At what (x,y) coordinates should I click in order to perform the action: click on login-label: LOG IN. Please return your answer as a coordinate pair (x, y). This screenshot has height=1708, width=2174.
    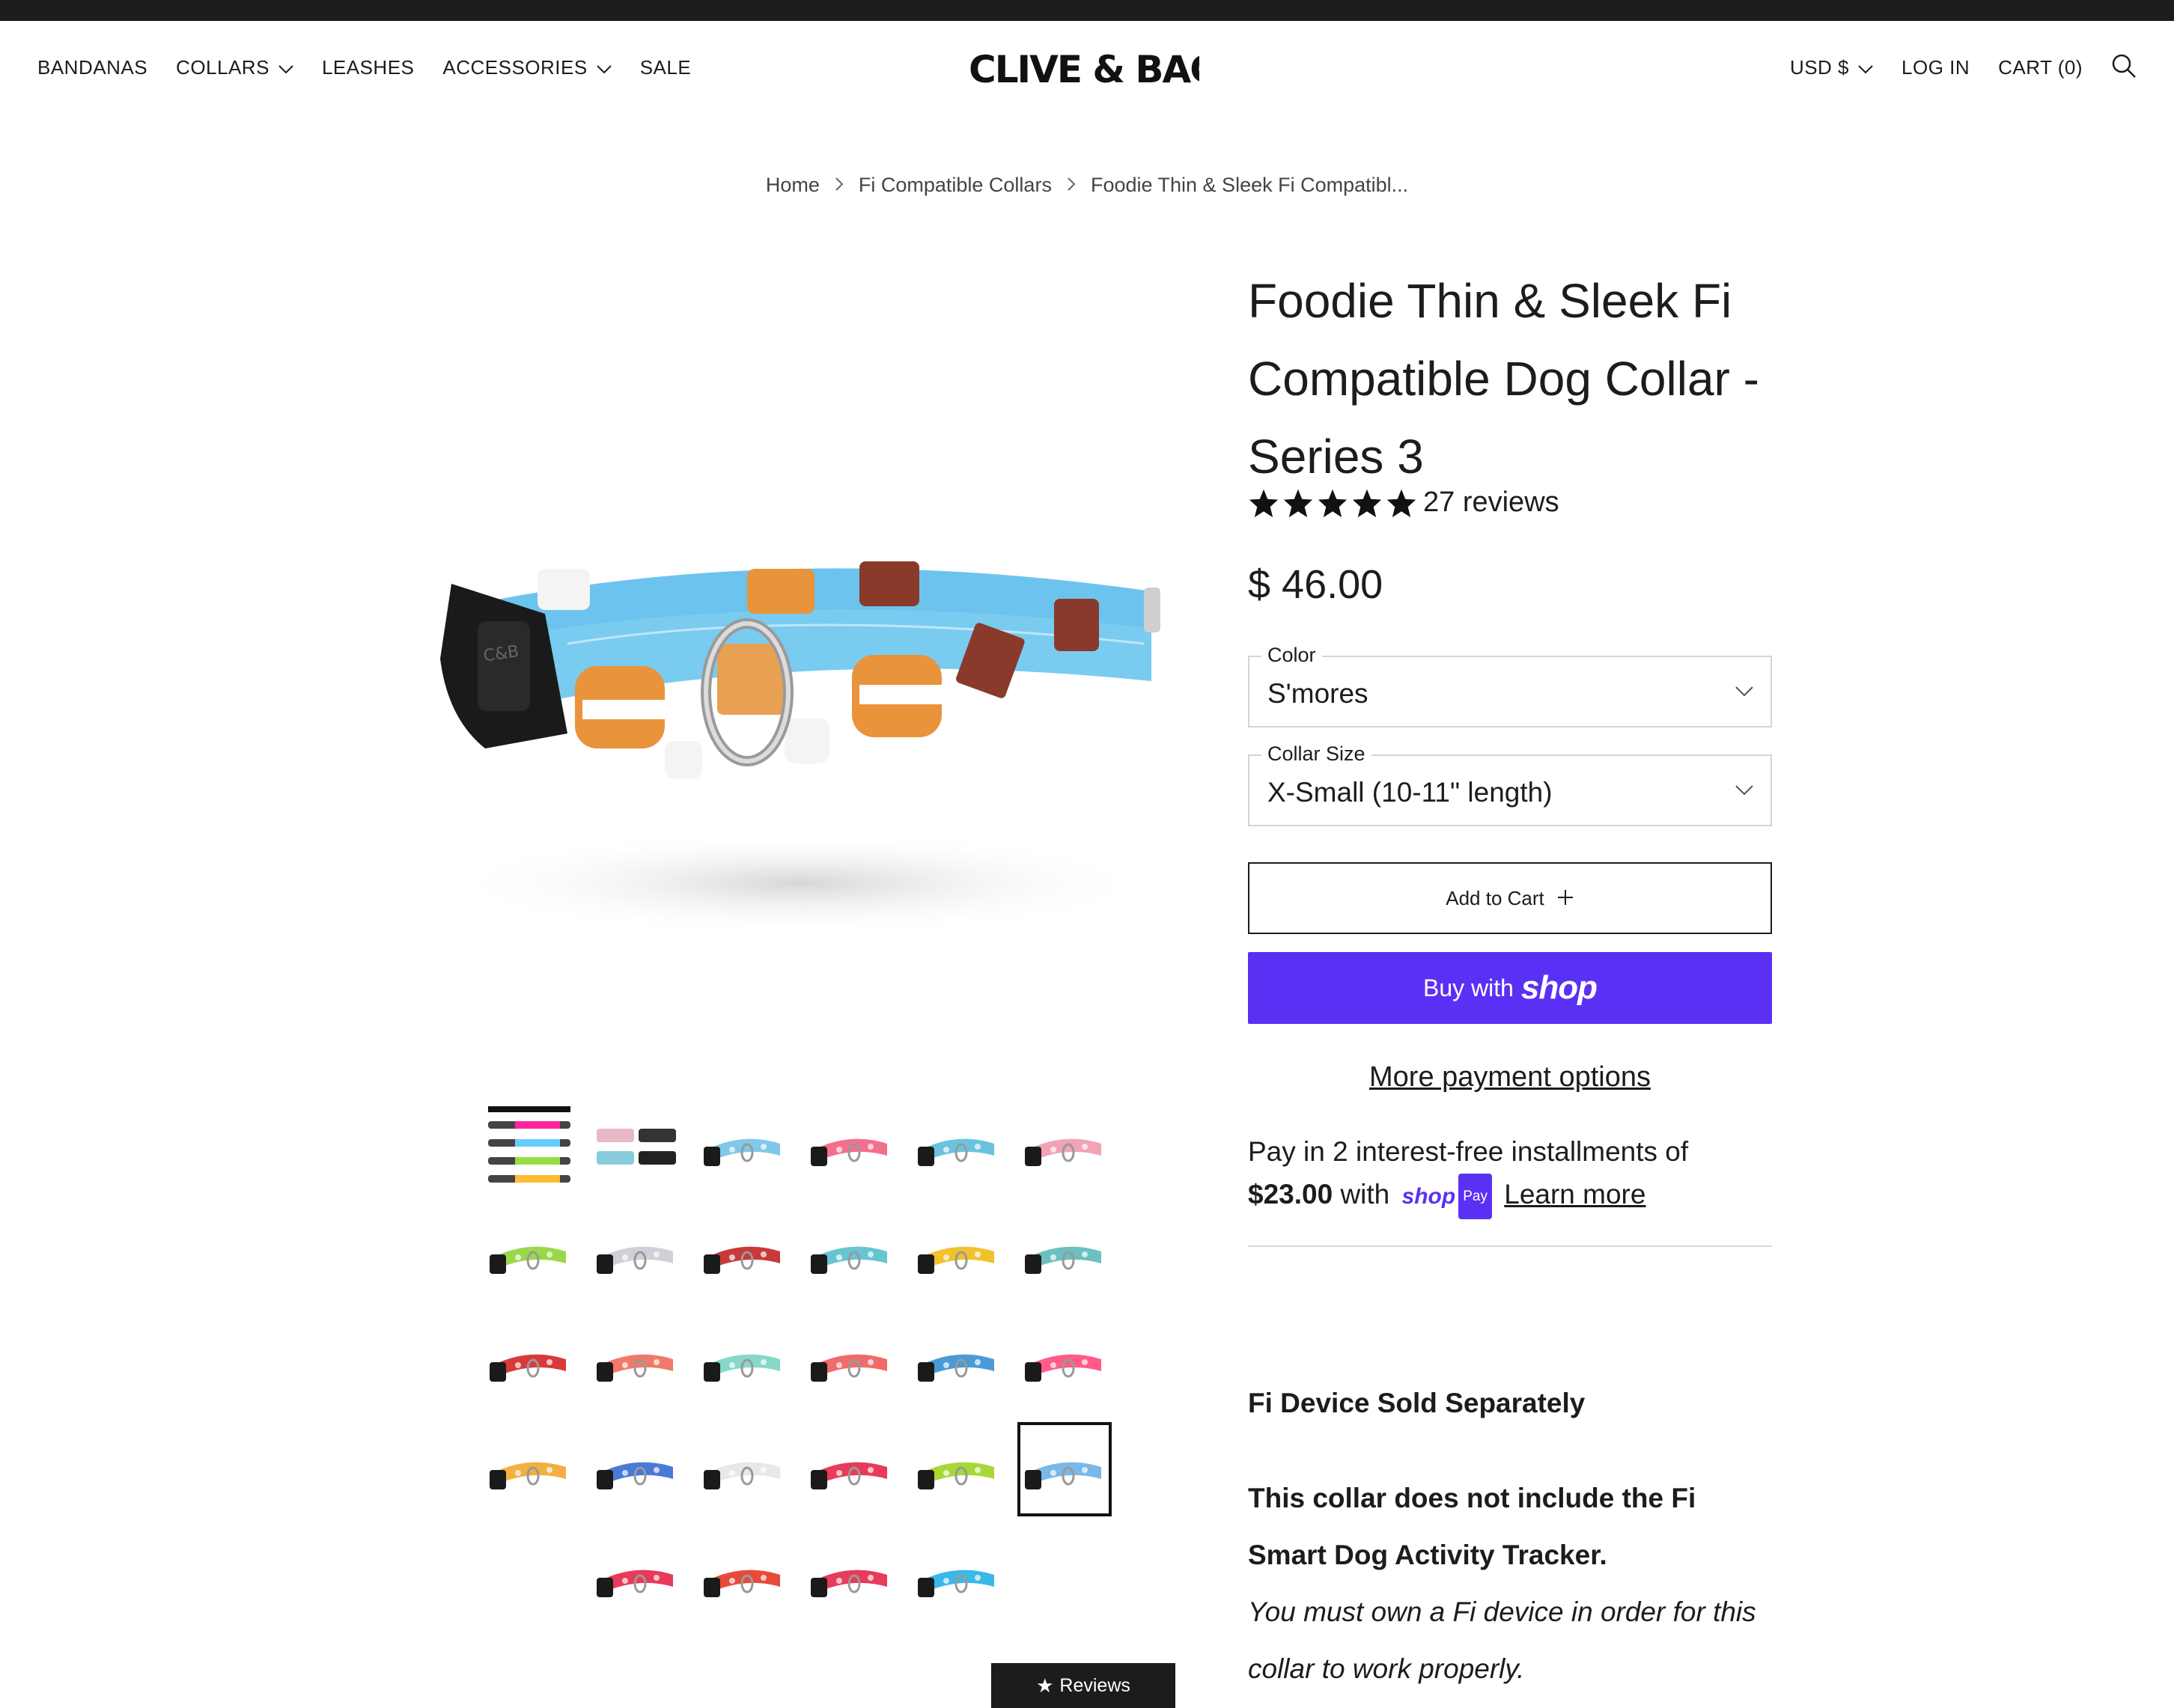
    Looking at the image, I should click on (1936, 67).